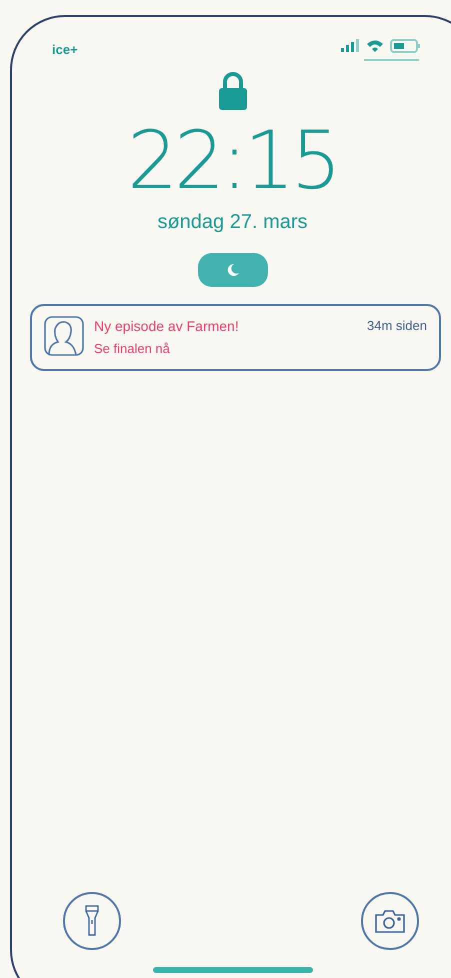 The image size is (451, 978). I want to click on flashlight-icon, so click(92, 921).